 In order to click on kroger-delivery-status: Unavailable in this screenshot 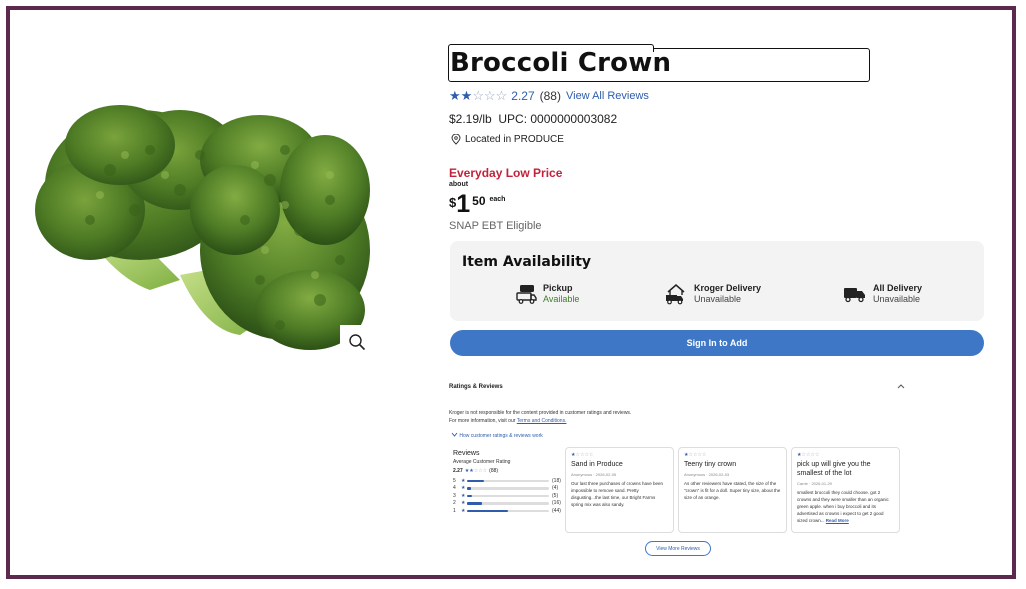, I will do `click(718, 299)`.